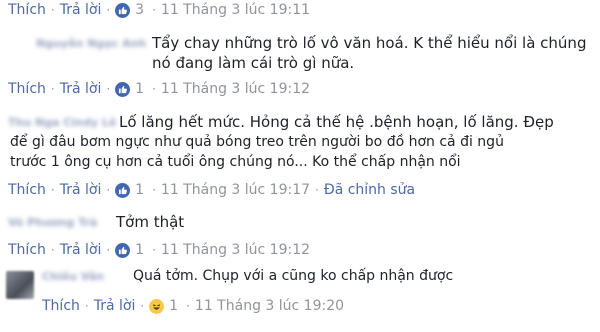 The height and width of the screenshot is (332, 600). I want to click on comment-text-line: Tởm thật, so click(150, 222).